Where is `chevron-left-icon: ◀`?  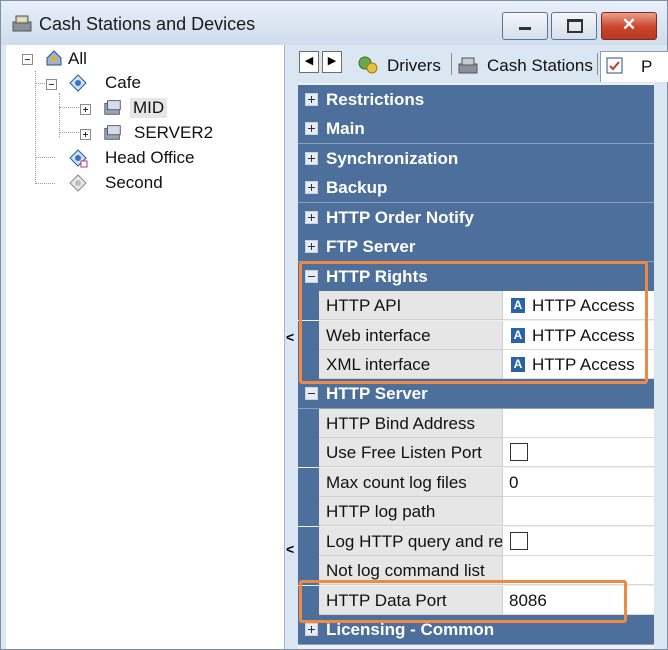 chevron-left-icon: ◀ is located at coordinates (309, 61).